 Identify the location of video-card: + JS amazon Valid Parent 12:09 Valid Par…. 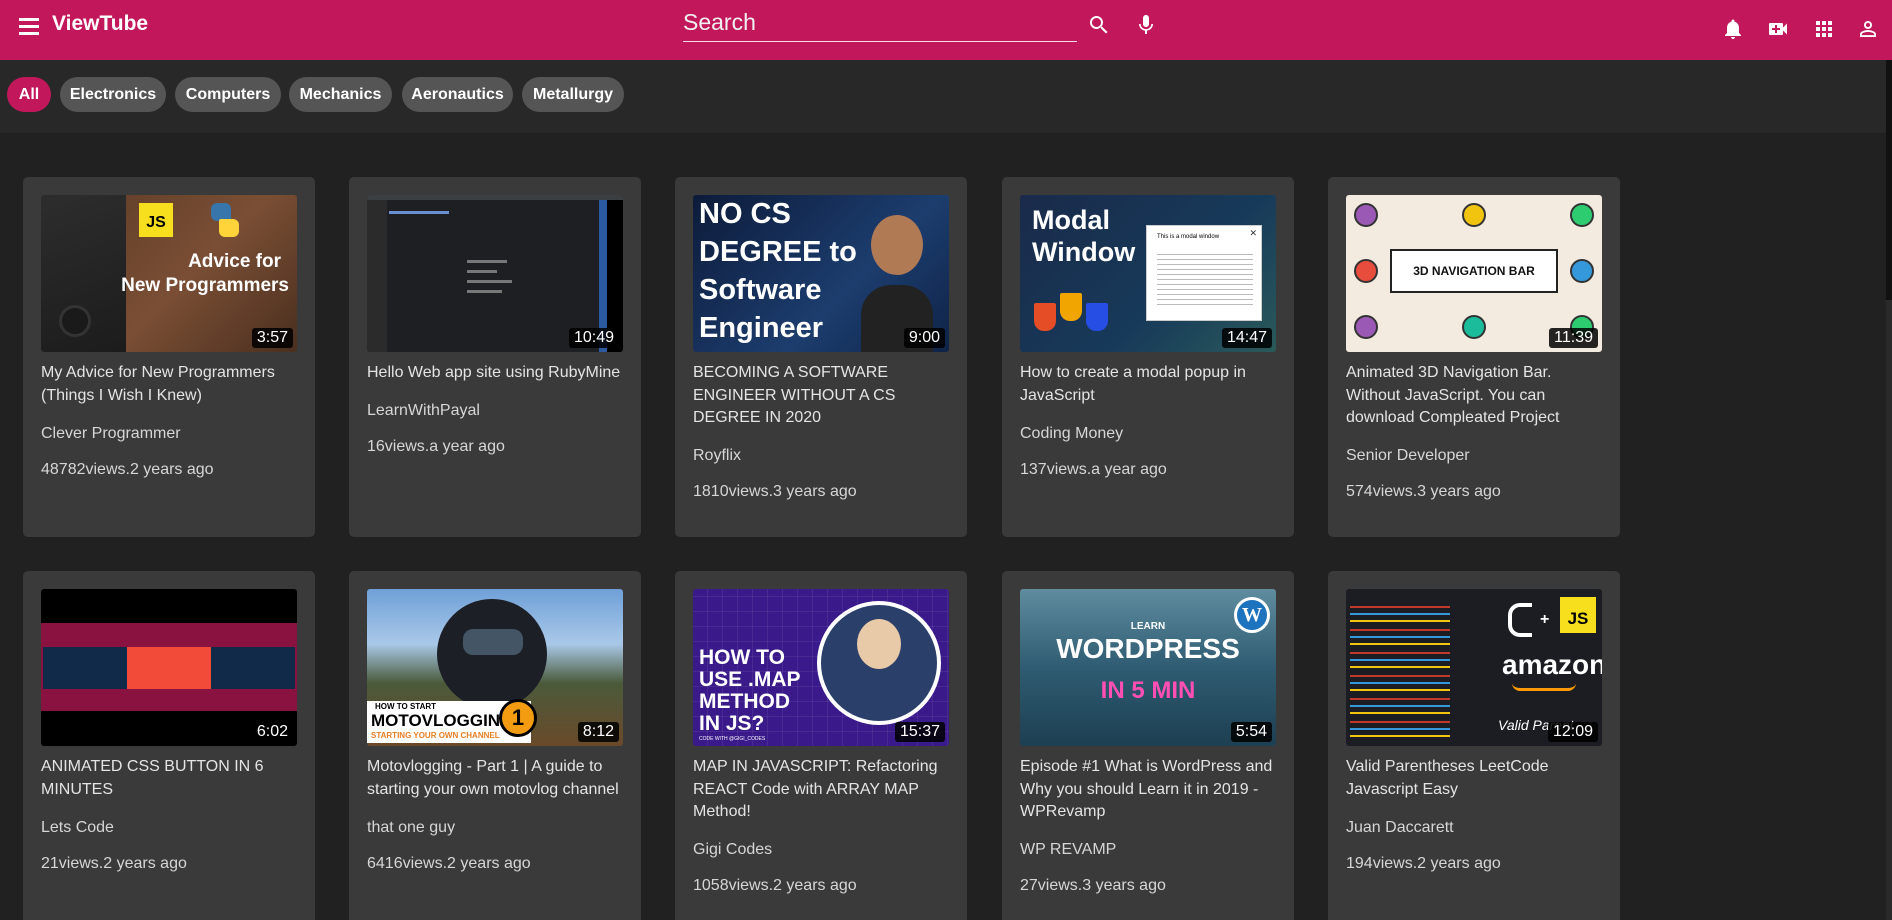
(1474, 745).